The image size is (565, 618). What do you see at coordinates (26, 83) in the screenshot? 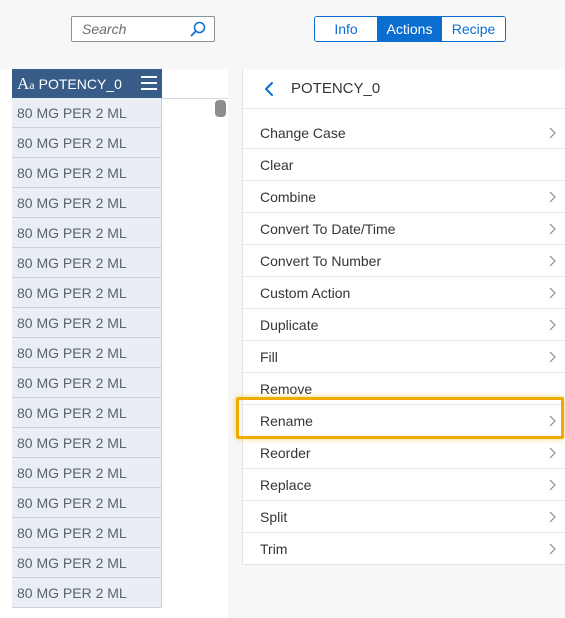
I see `text-type-icon: Aa` at bounding box center [26, 83].